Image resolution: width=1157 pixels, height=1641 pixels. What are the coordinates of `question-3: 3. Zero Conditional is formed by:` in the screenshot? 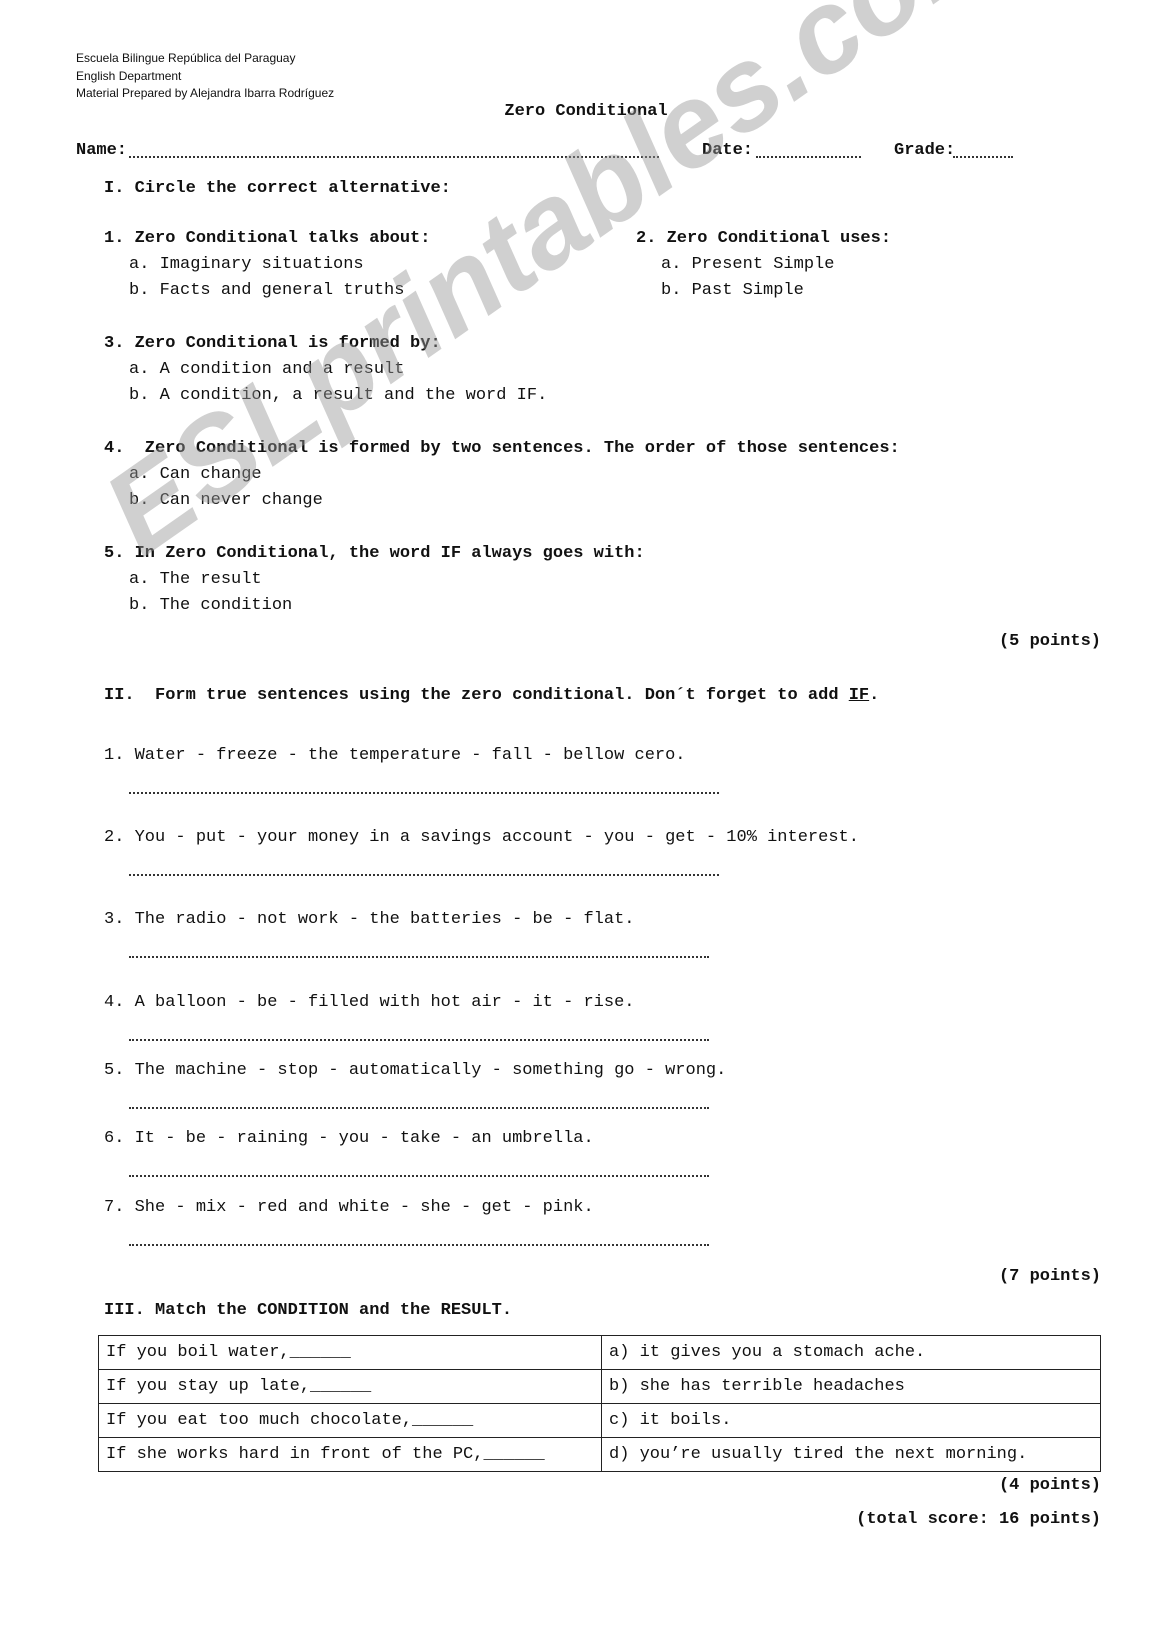 It's located at (272, 343).